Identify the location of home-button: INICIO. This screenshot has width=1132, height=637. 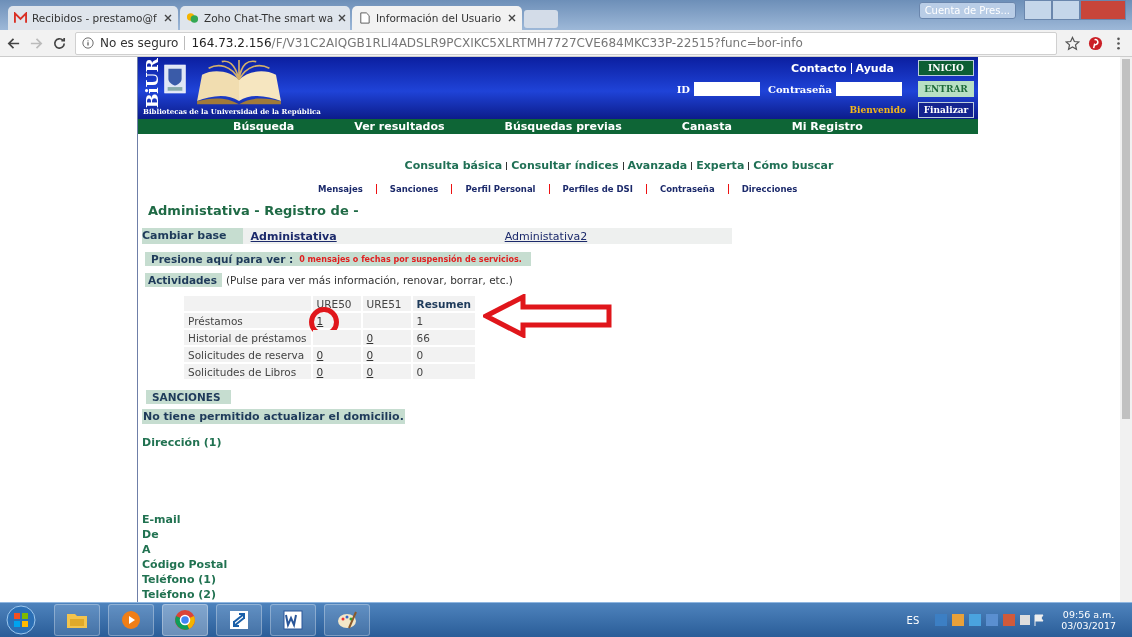
(946, 68).